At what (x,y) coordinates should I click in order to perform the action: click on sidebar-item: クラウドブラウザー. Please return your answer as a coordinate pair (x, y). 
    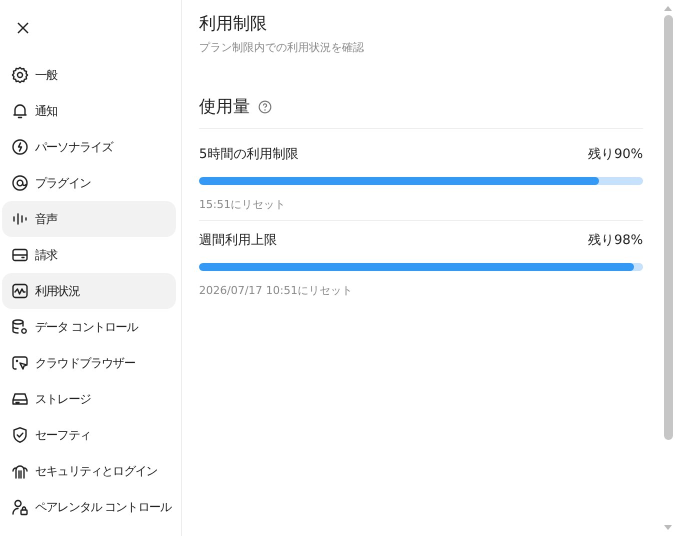
    Looking at the image, I should click on (89, 363).